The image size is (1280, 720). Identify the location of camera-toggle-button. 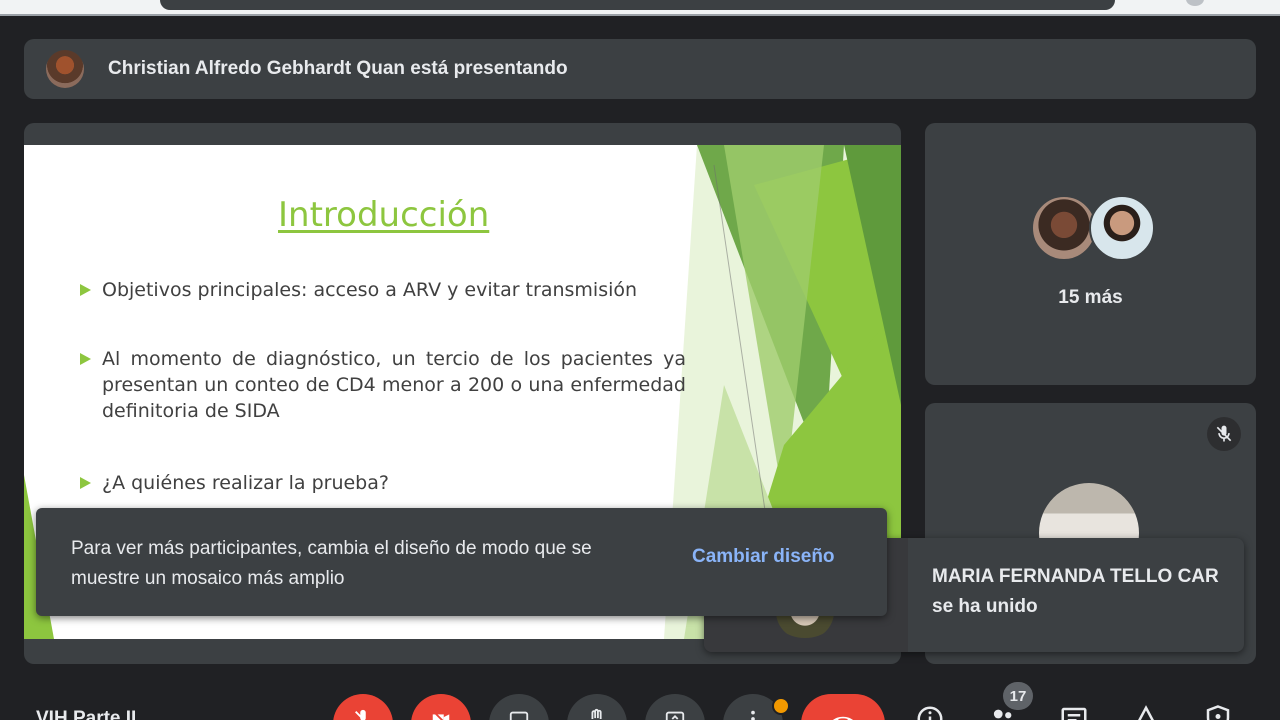
(441, 707).